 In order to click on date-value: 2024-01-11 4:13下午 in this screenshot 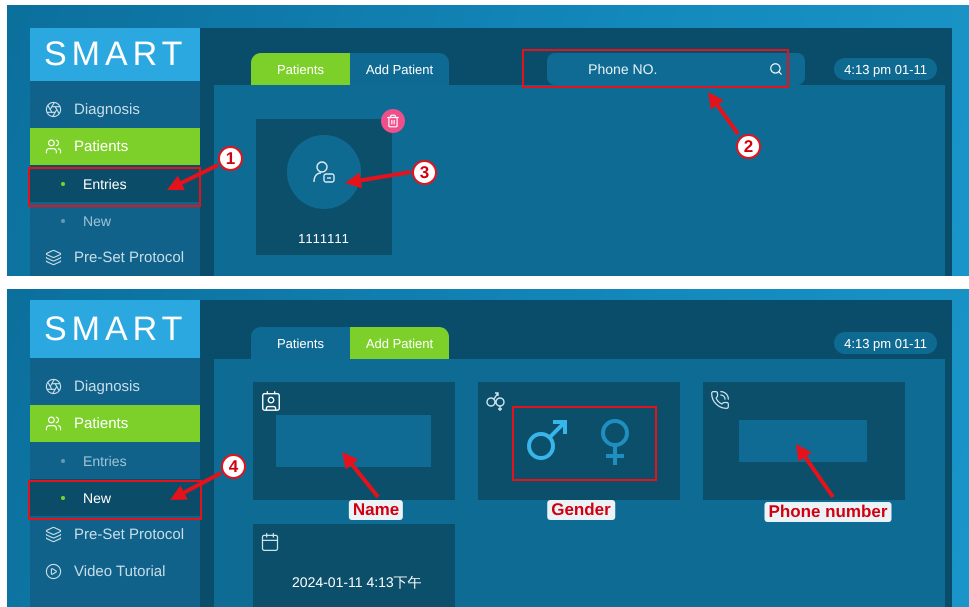, I will do `click(357, 583)`.